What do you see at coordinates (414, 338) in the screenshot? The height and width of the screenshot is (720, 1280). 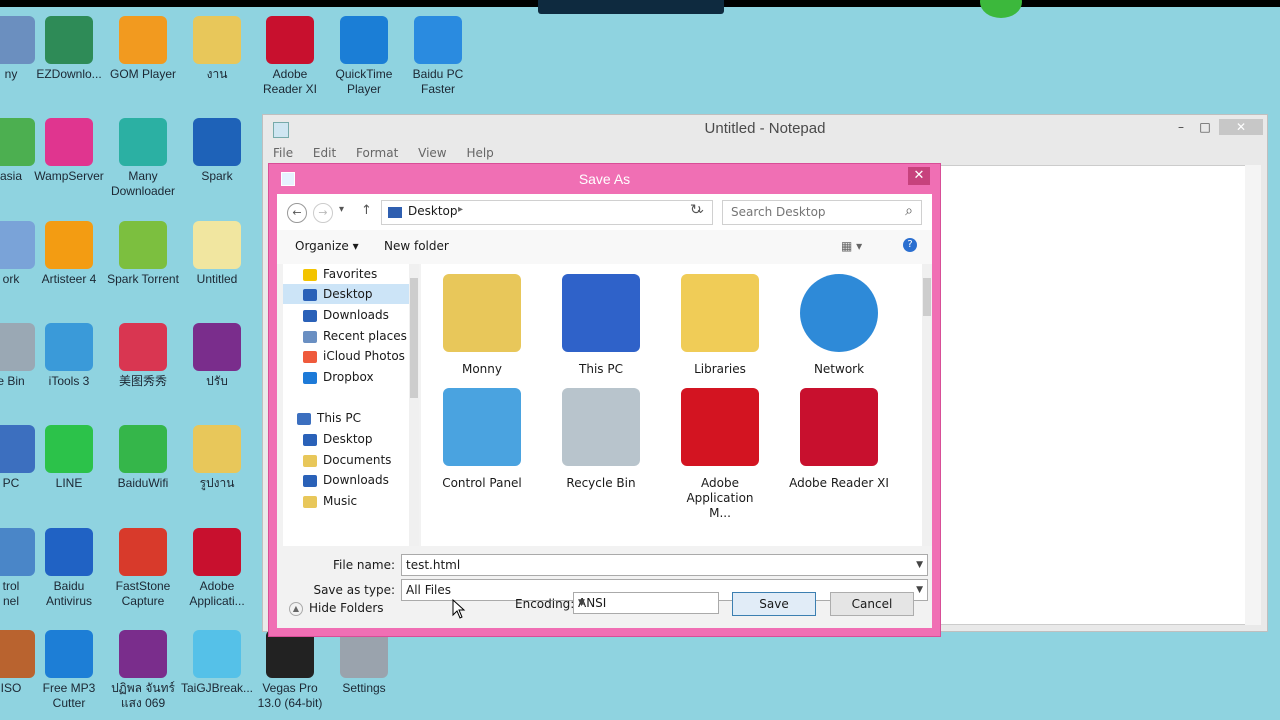 I see `nav-scroll-thumb` at bounding box center [414, 338].